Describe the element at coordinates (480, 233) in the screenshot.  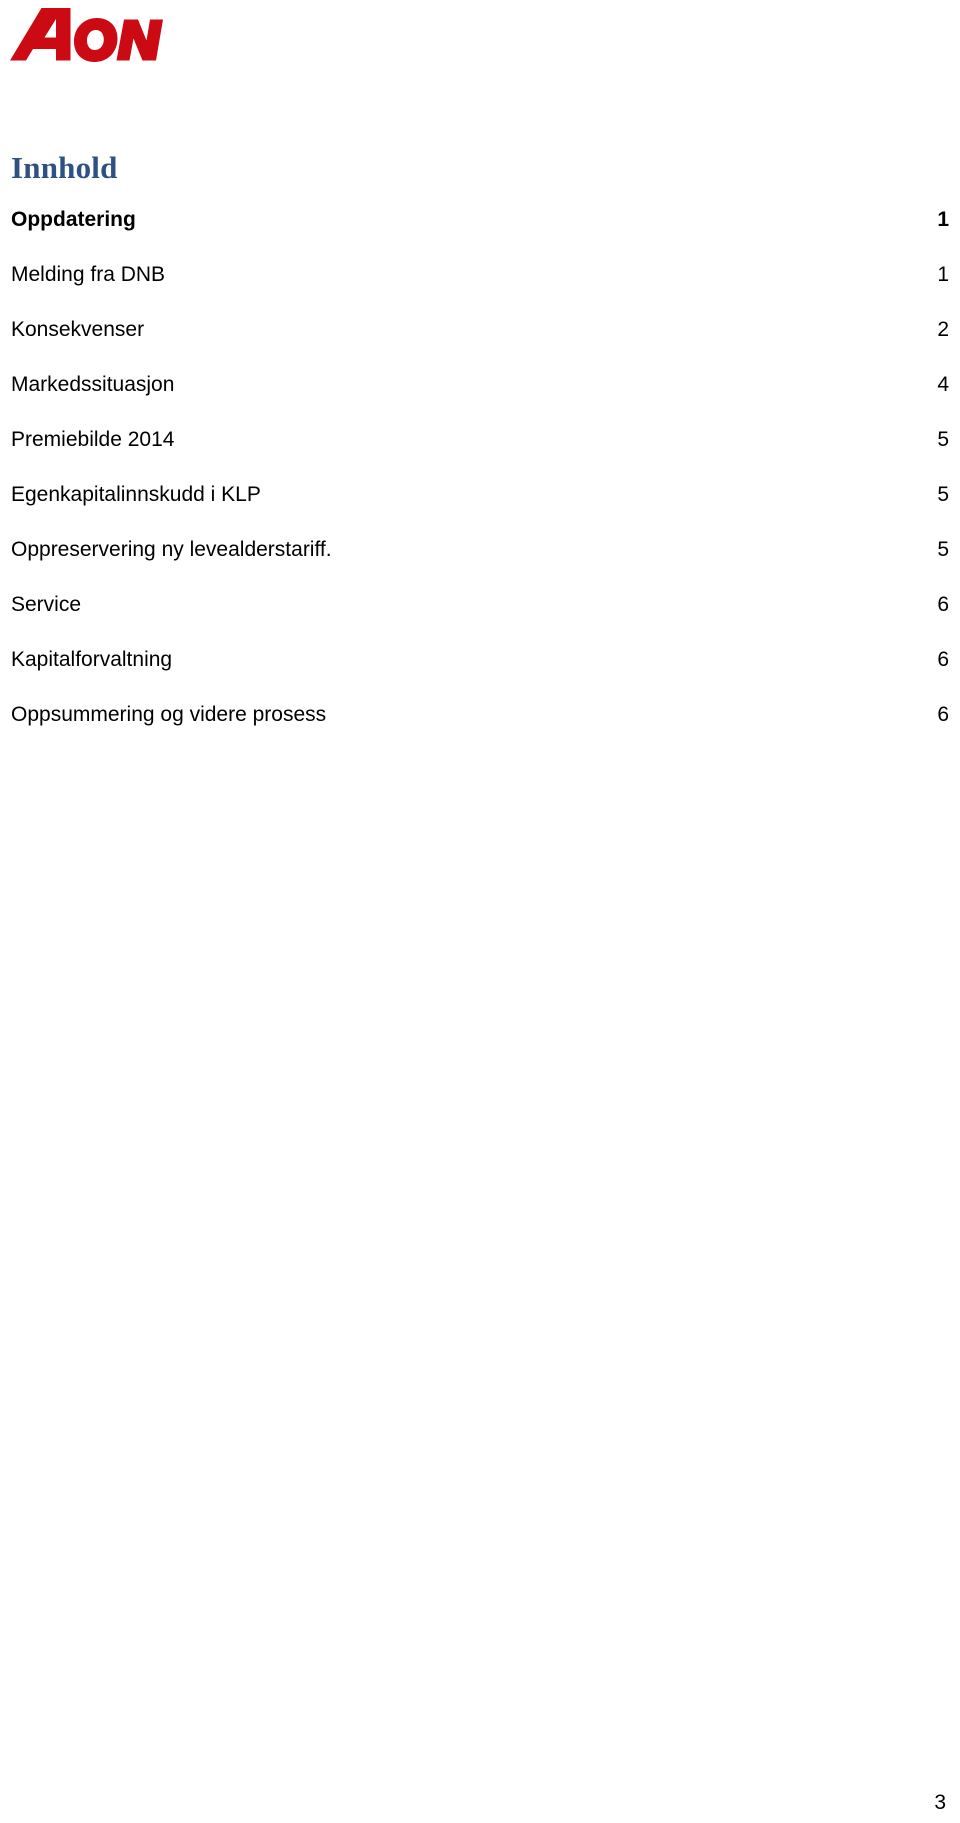
I see `toc-entry-oppdatering: Oppdatering 1` at that location.